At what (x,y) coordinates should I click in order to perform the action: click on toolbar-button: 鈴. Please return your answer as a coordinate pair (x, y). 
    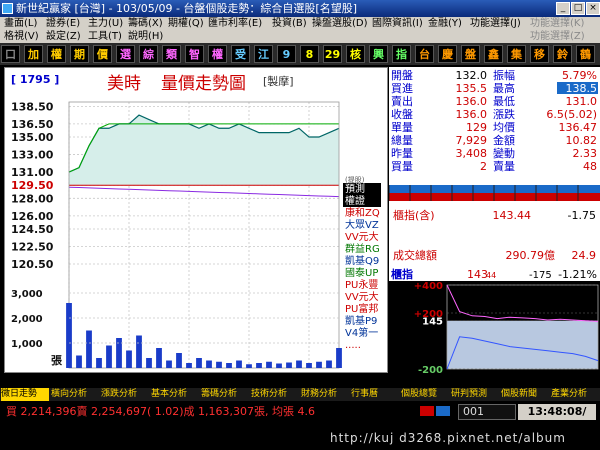
    Looking at the image, I should click on (562, 54).